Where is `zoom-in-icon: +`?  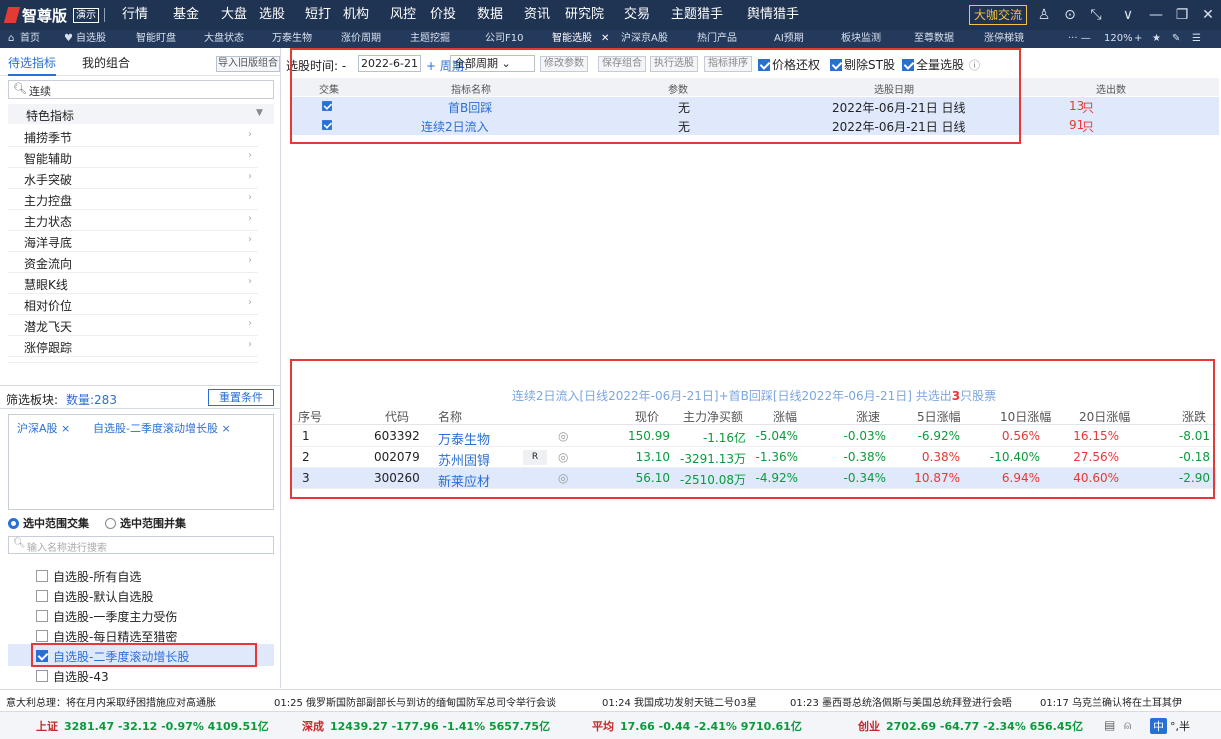
zoom-in-icon: + is located at coordinates (1138, 39).